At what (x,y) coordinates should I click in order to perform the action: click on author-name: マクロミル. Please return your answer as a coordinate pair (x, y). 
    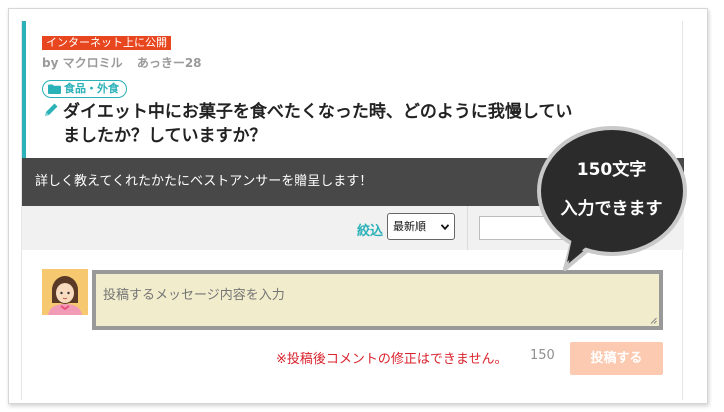
    Looking at the image, I should click on (93, 63).